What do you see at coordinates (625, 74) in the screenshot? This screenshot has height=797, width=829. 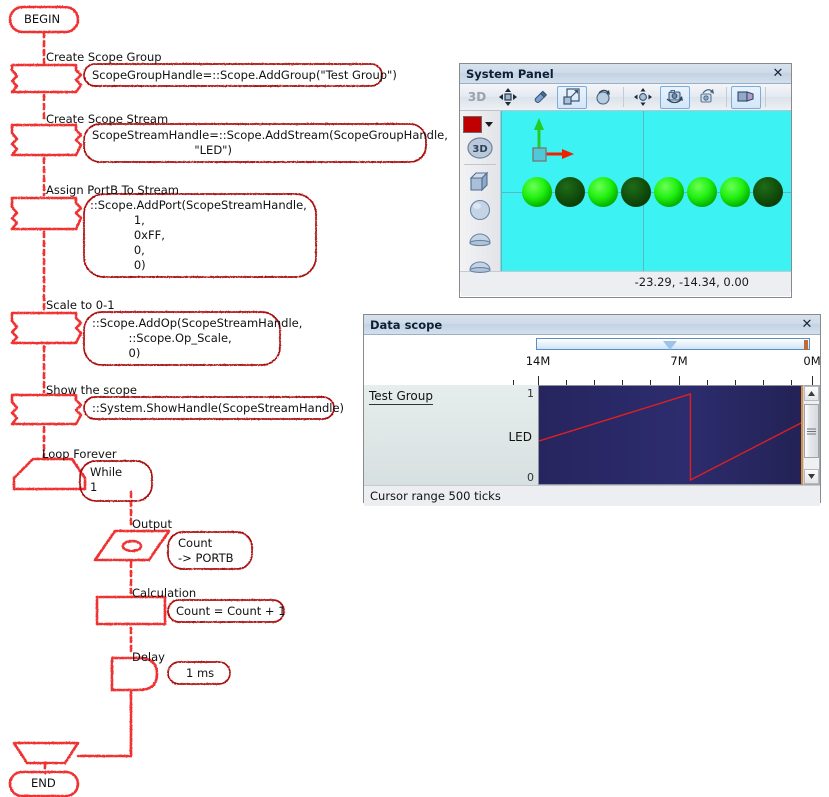 I see `system-panel-titlebar: System Panel ✕` at bounding box center [625, 74].